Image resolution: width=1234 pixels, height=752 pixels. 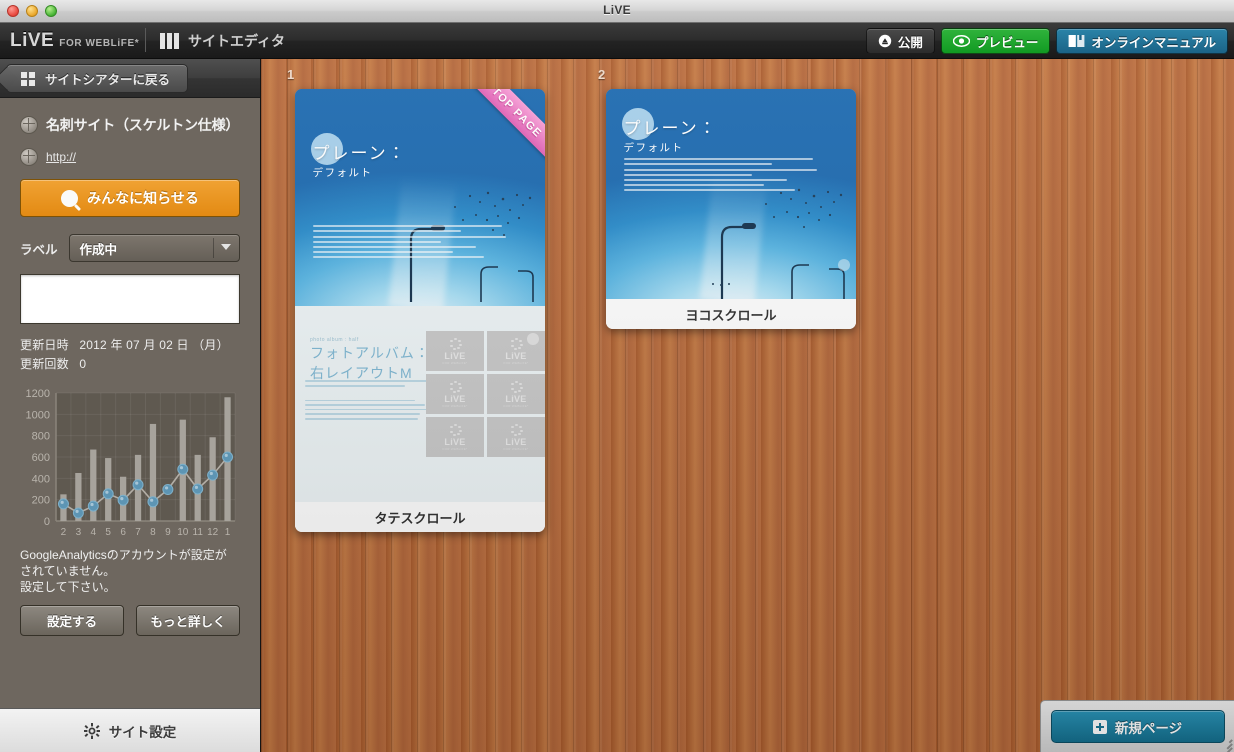 I want to click on grid-icon, so click(x=28, y=78).